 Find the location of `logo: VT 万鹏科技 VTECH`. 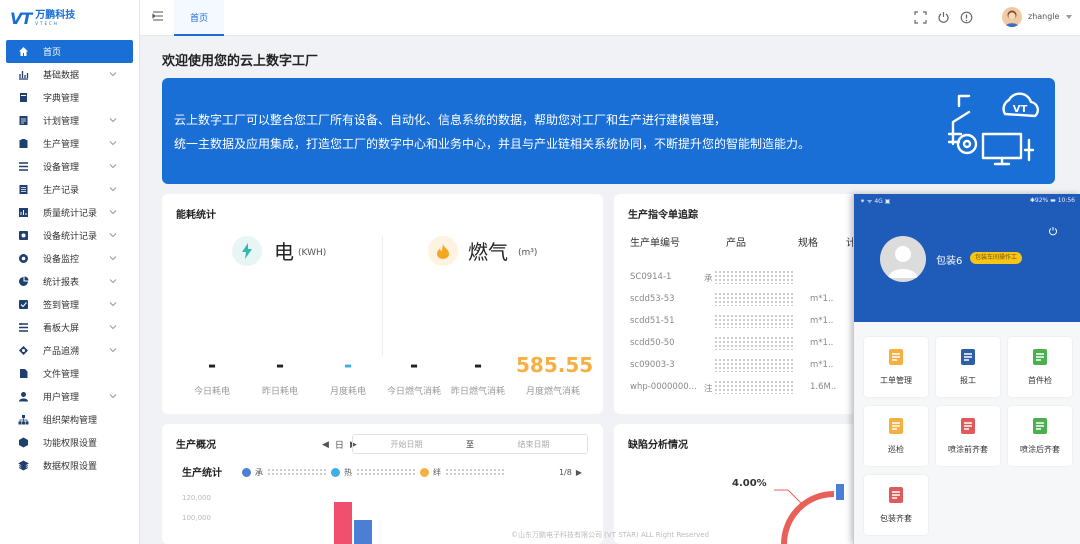

logo: VT 万鹏科技 VTECH is located at coordinates (69, 18).